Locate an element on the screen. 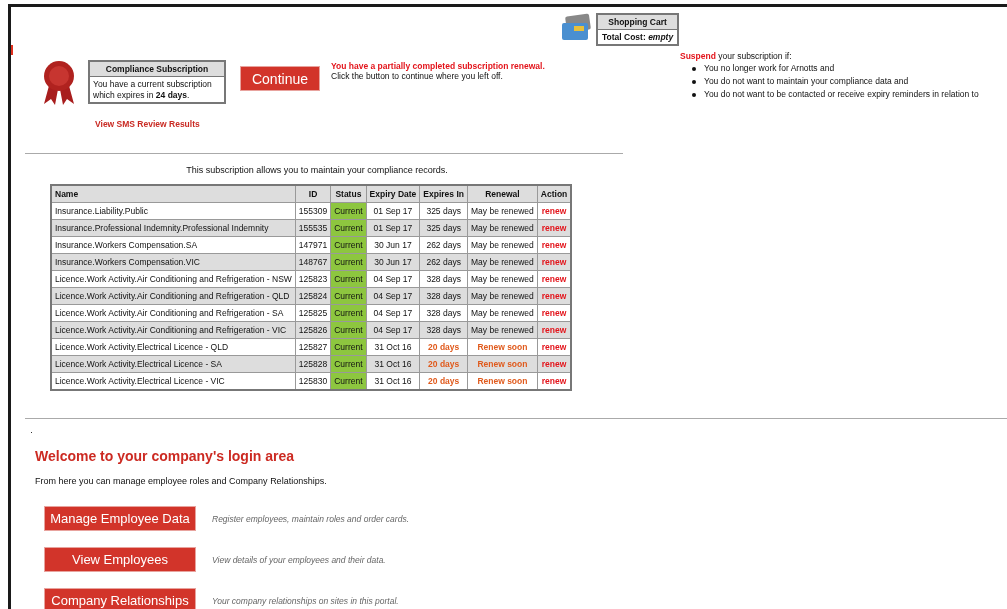  subscription-text: You have a current subscription which expires in 24 days. is located at coordinates (152, 90).